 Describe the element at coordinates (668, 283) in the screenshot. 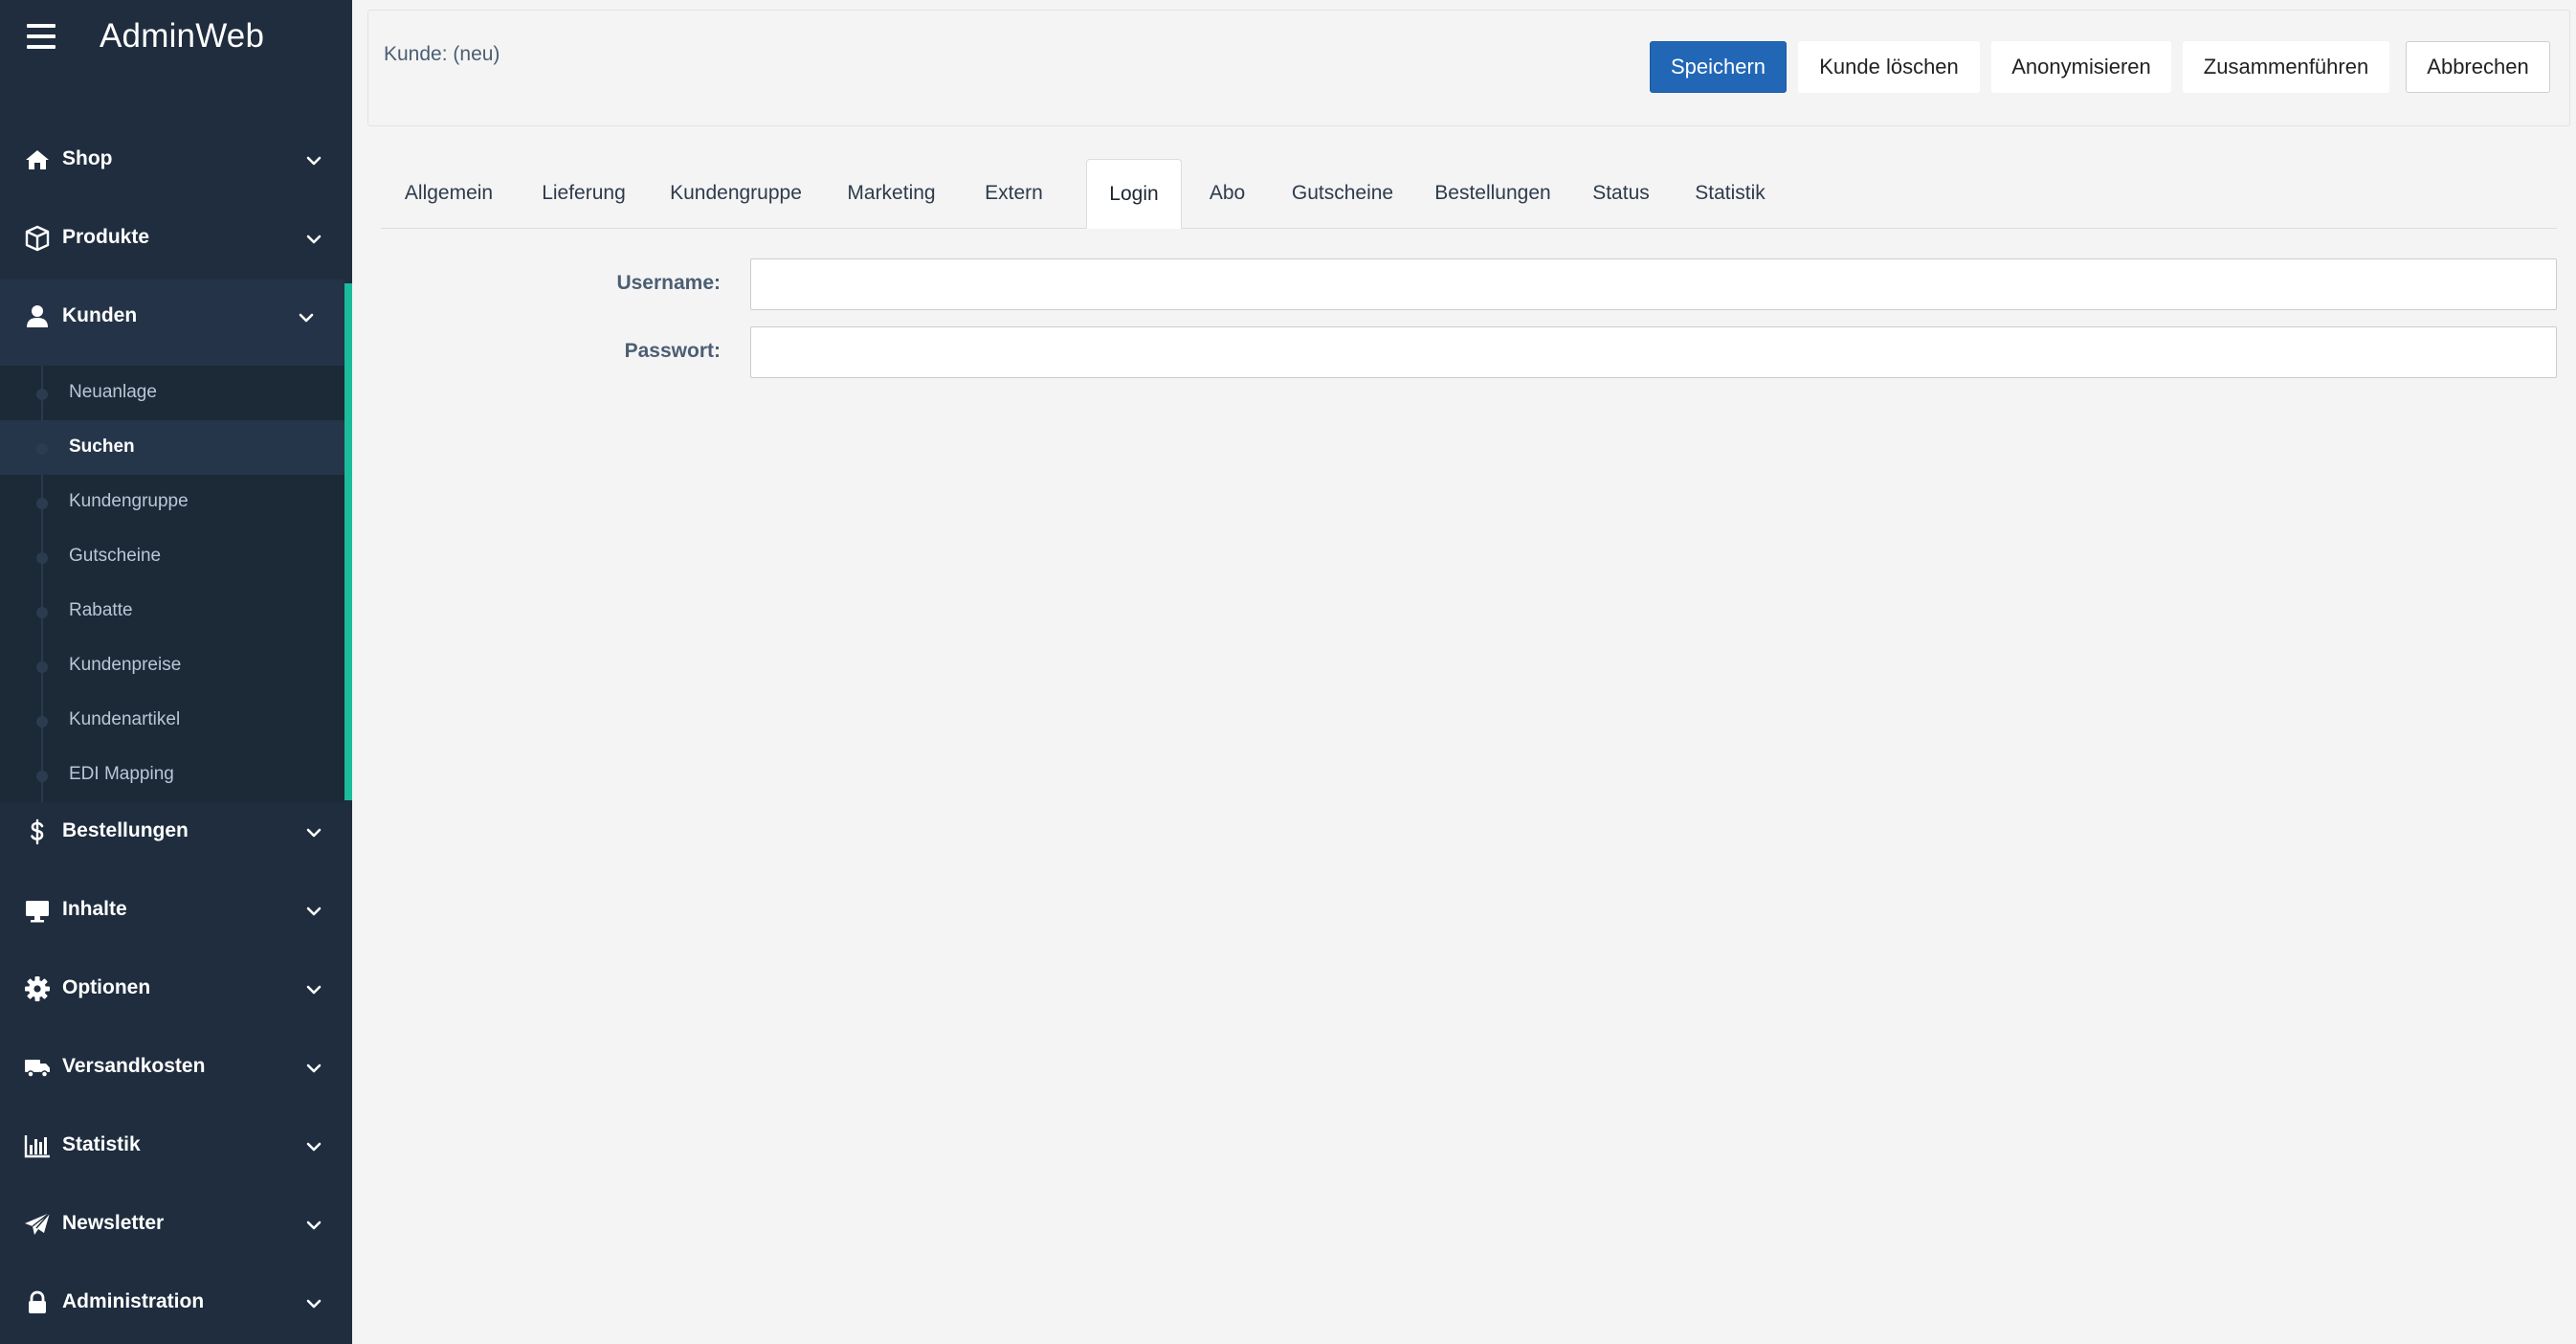

I see `username-label: Username:` at that location.